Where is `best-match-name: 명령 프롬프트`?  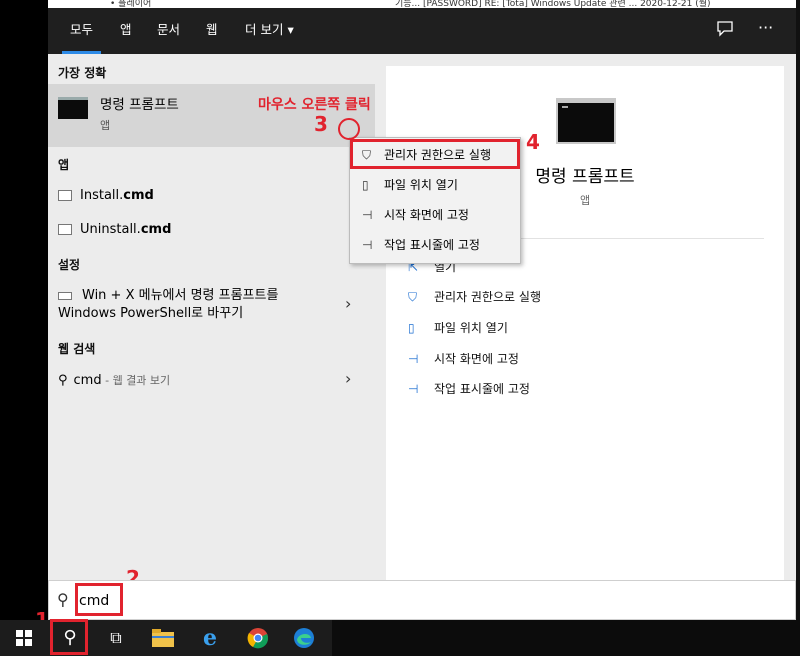 best-match-name: 명령 프롬프트 is located at coordinates (139, 105).